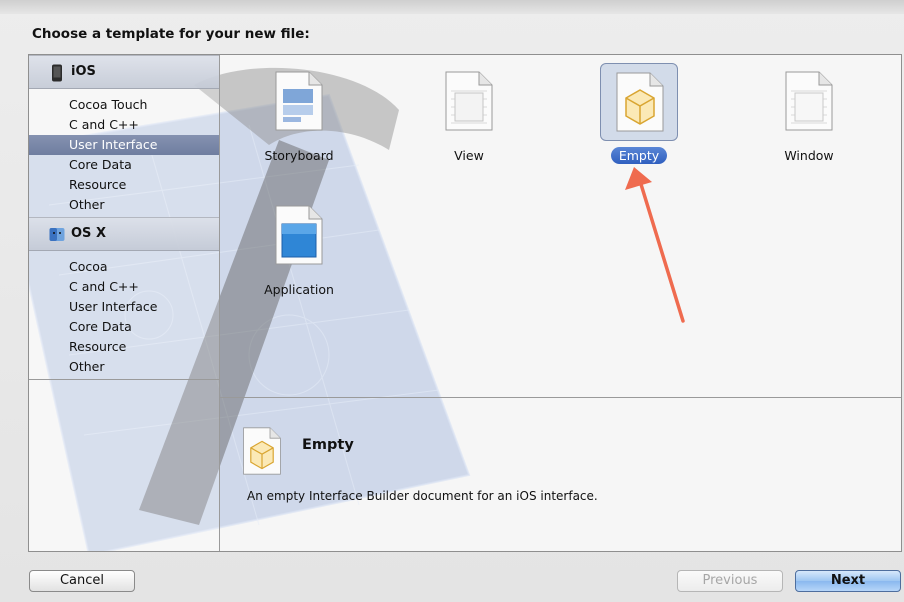 The height and width of the screenshot is (602, 904). I want to click on title-bar-strip, so click(452, 7).